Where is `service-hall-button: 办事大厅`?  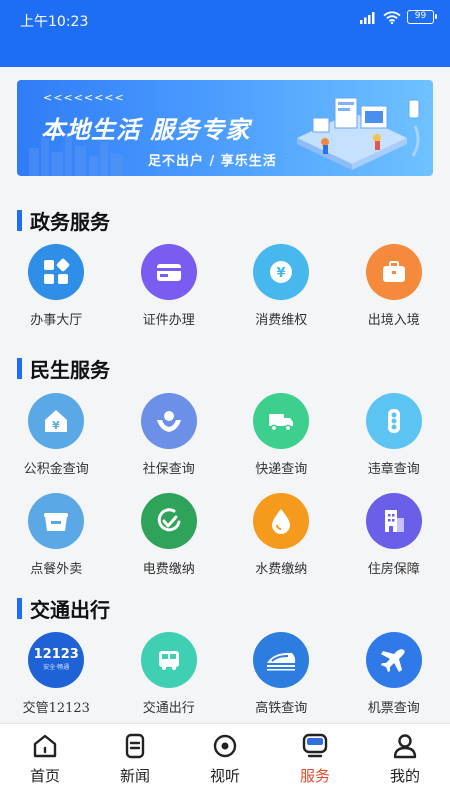 service-hall-button: 办事大厅 is located at coordinates (56, 286).